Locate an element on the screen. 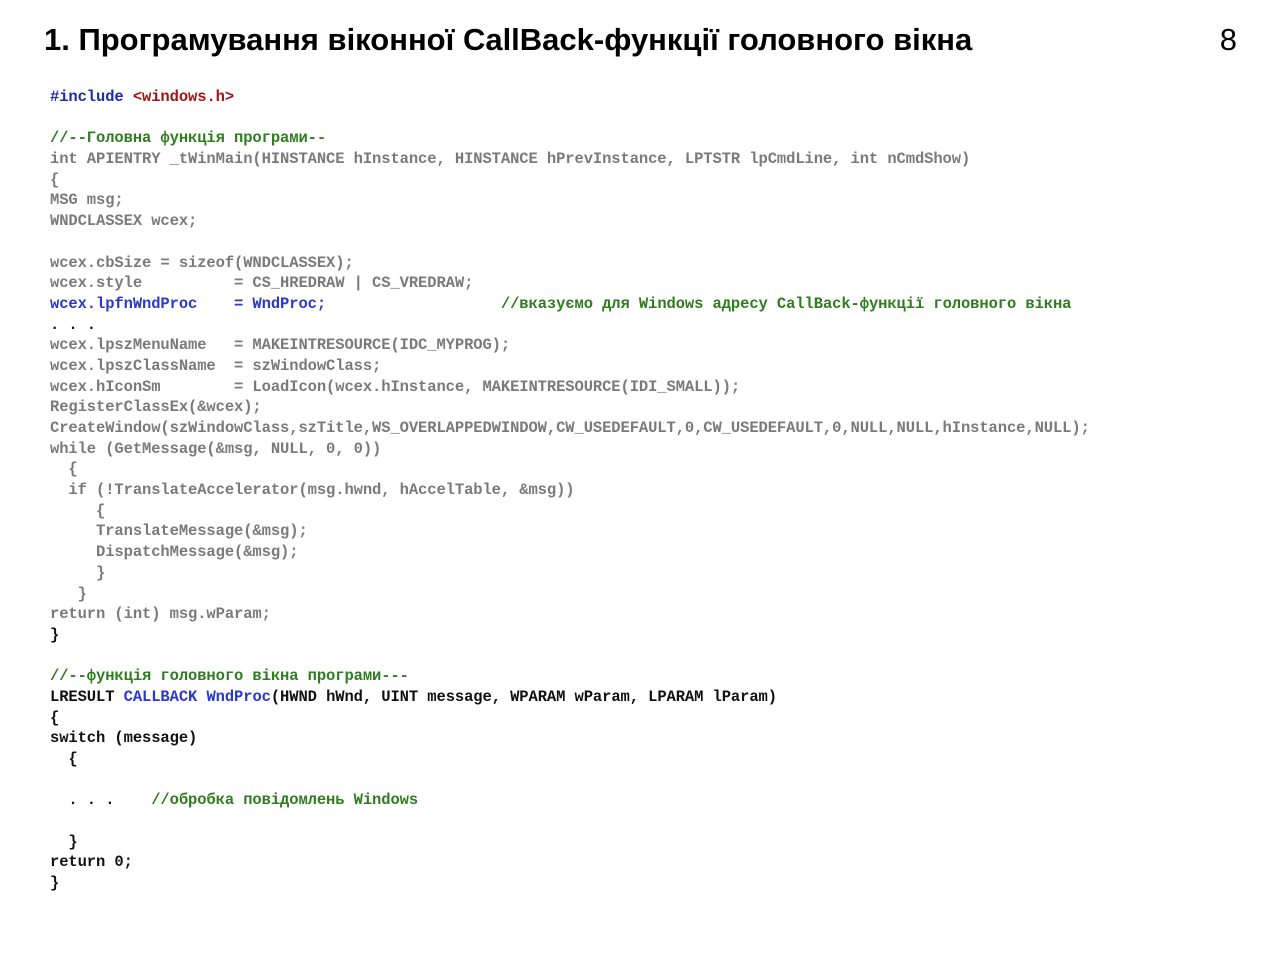 This screenshot has height=955, width=1280. code-comment-main: //--Головна функція програми-- is located at coordinates (188, 138).